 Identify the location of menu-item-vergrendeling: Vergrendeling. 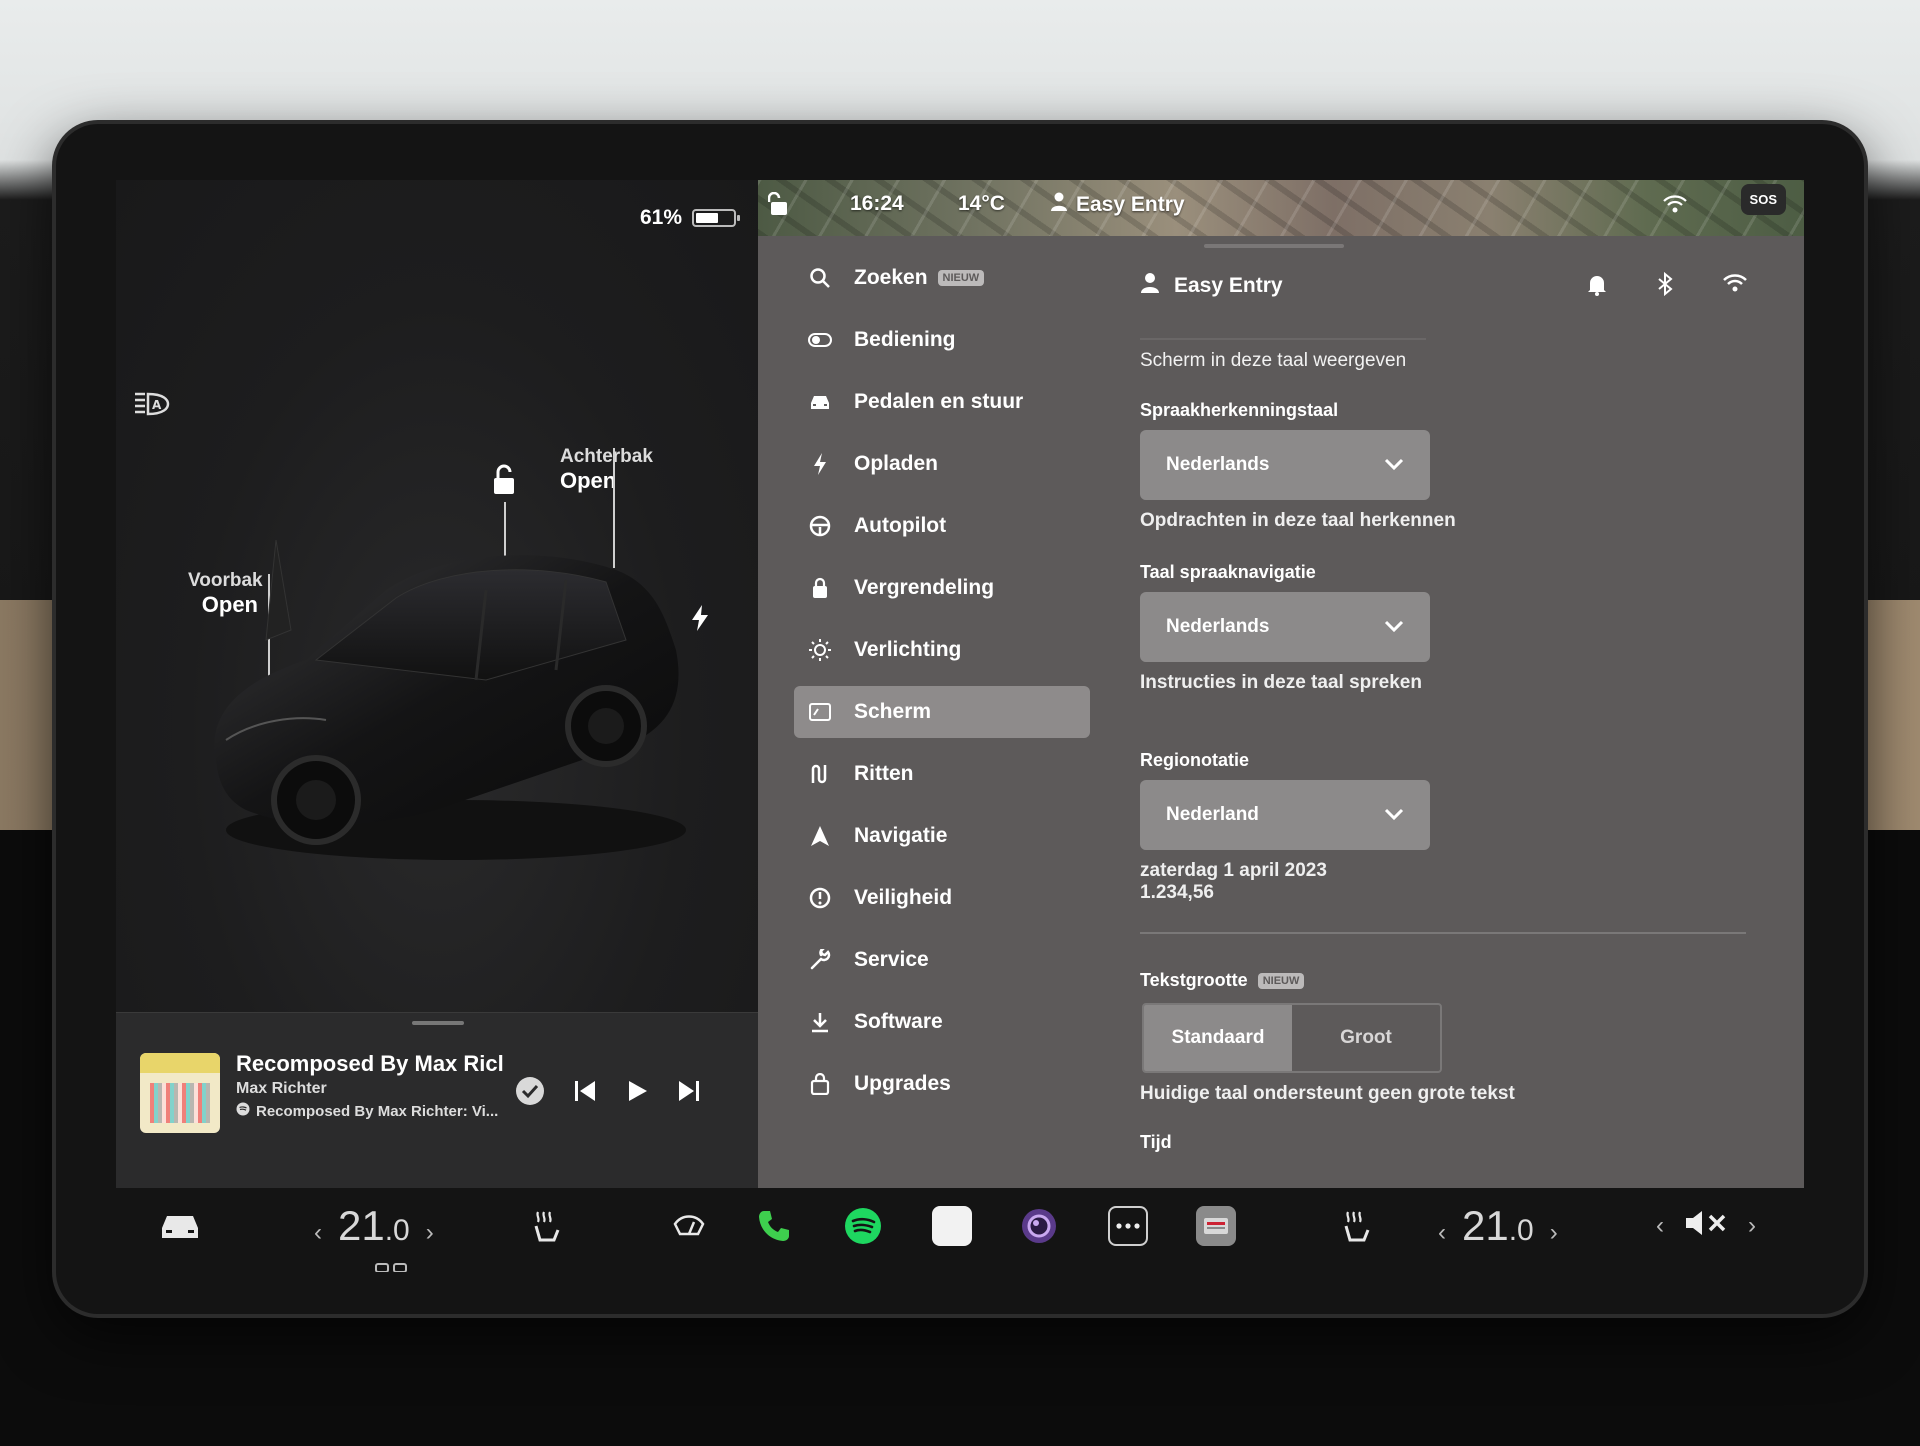
(942, 588).